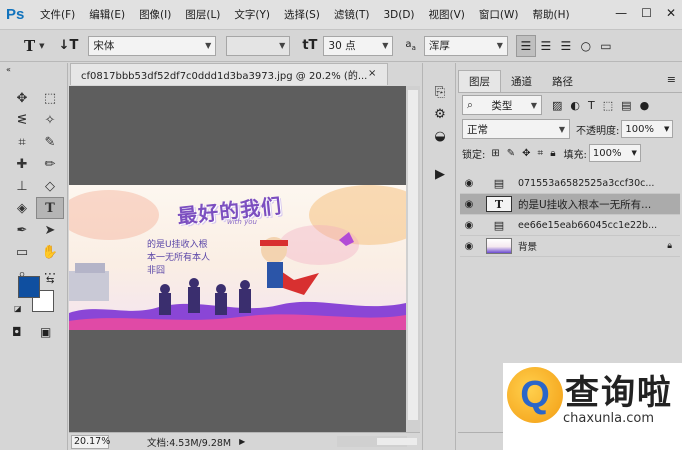 The height and width of the screenshot is (450, 682). Describe the element at coordinates (570, 246) in the screenshot. I see `layer-row: ◉ 背景 🔒︎` at that location.